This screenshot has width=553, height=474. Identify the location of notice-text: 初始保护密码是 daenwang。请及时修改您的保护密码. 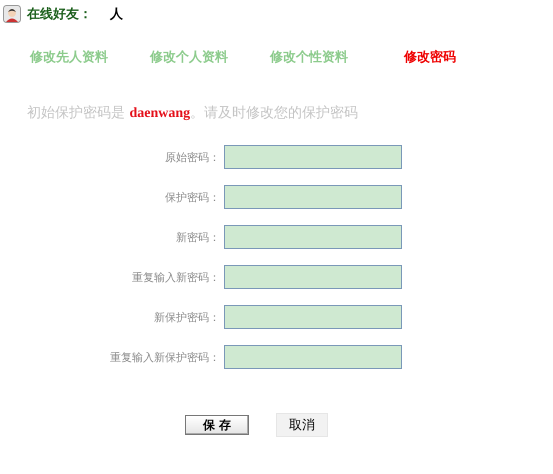
(193, 113).